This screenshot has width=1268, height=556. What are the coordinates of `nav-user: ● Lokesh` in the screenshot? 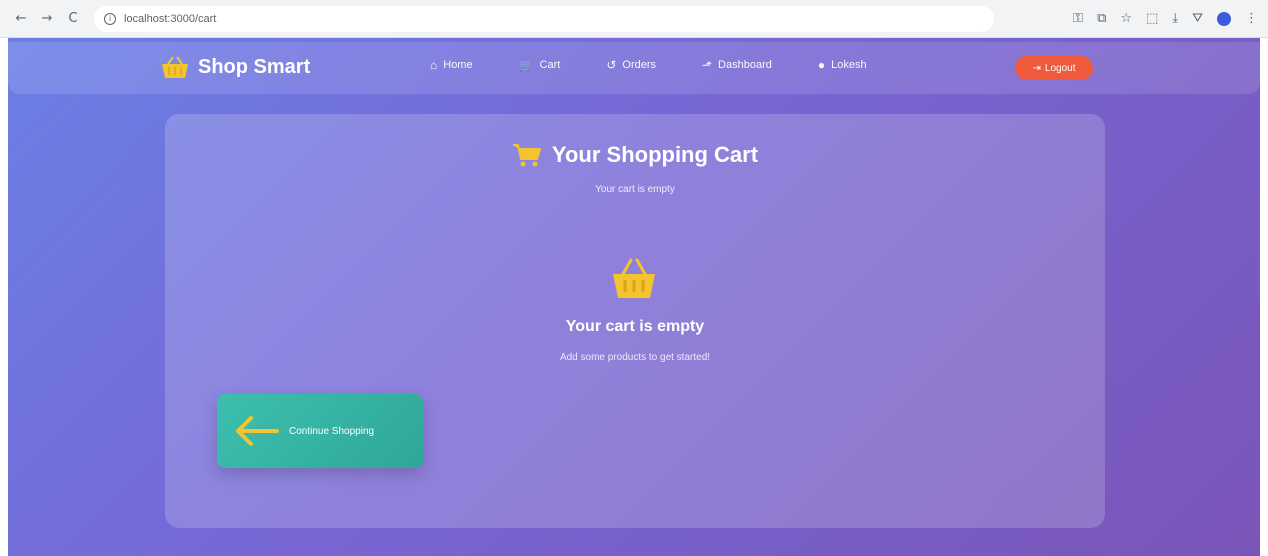 It's located at (842, 65).